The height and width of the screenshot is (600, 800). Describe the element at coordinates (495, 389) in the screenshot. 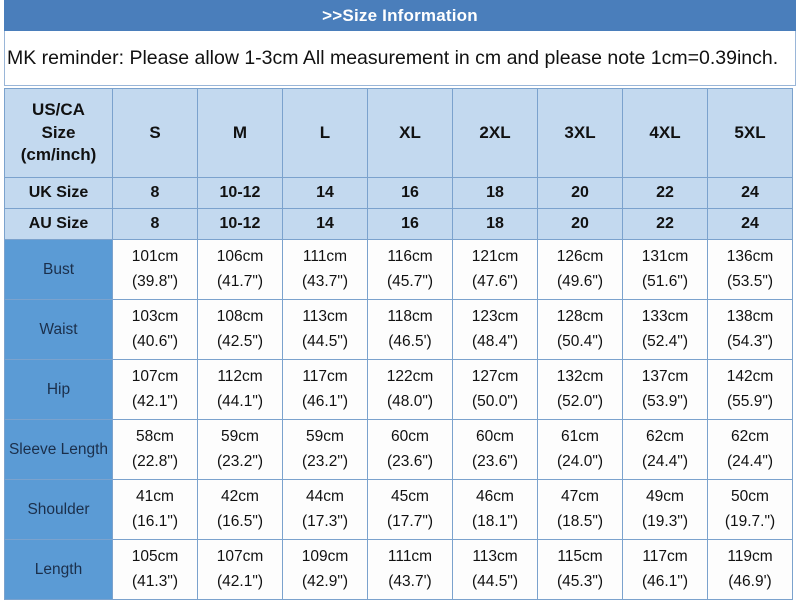

I see `table-cell: 127cm (50.0")` at that location.